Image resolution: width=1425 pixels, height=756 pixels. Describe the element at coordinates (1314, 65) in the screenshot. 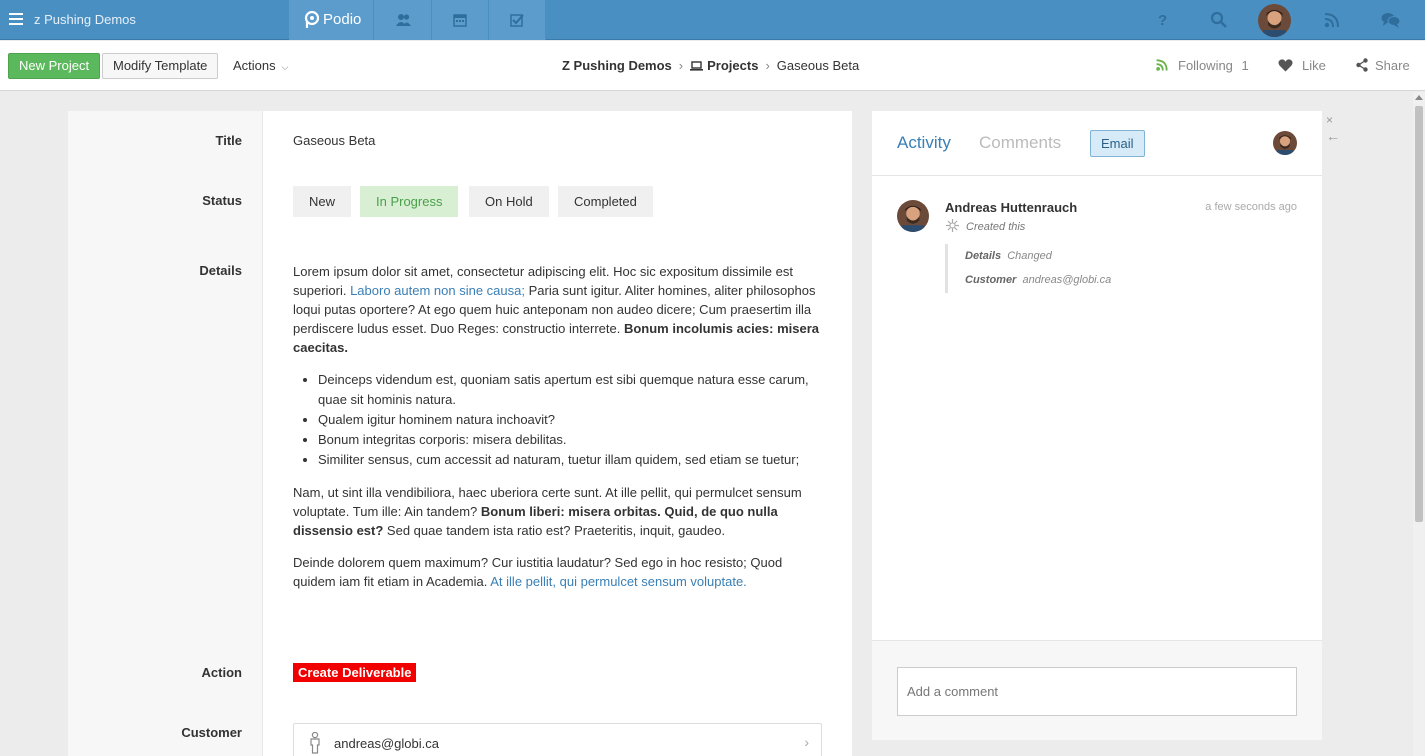

I see `like-label: Like` at that location.